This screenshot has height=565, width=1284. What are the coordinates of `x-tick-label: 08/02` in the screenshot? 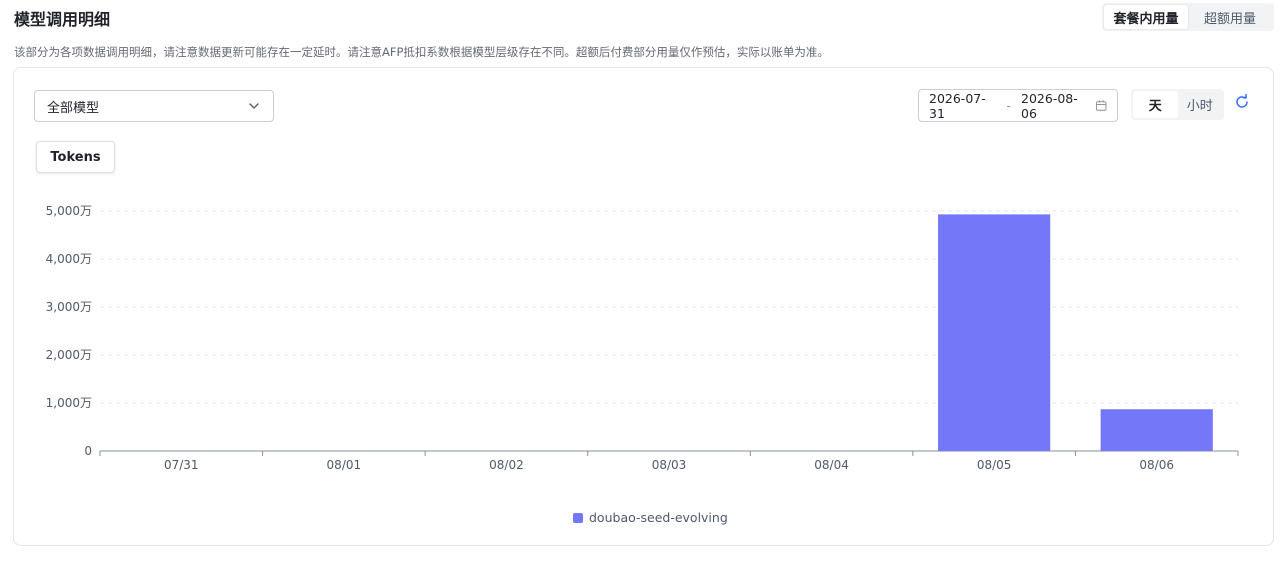 It's located at (506, 465).